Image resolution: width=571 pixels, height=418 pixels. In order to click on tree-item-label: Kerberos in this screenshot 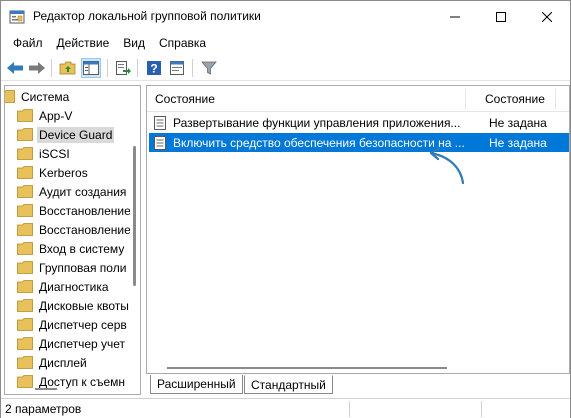, I will do `click(63, 172)`.